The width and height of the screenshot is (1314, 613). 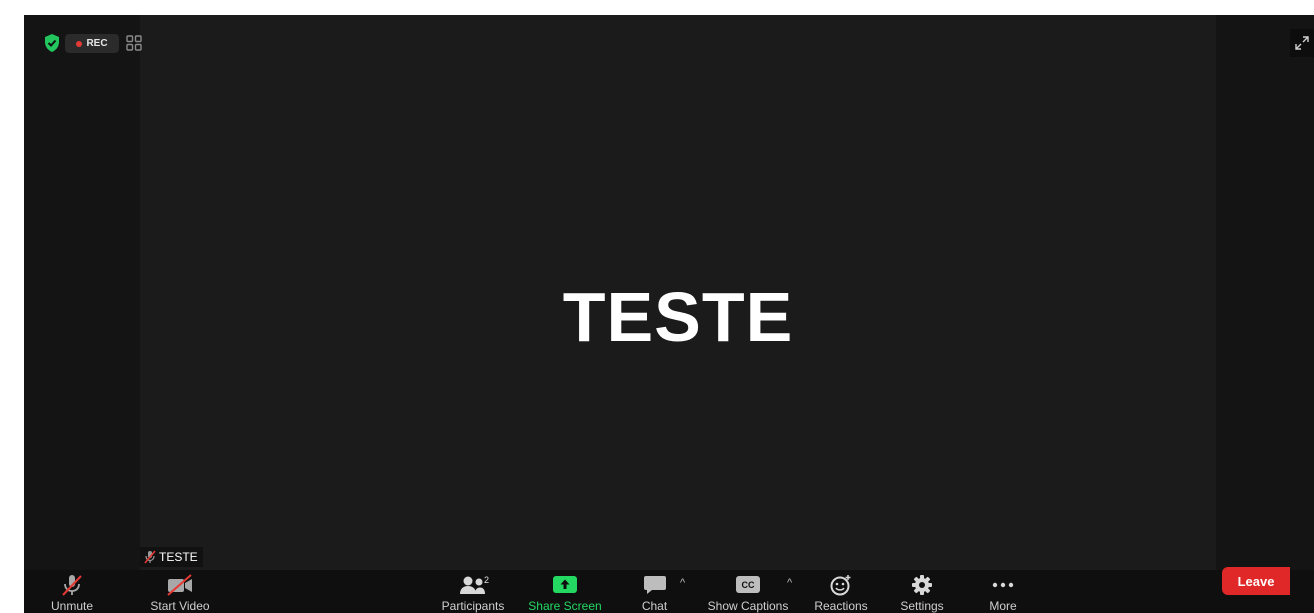 What do you see at coordinates (565, 584) in the screenshot?
I see `share-screen-icon` at bounding box center [565, 584].